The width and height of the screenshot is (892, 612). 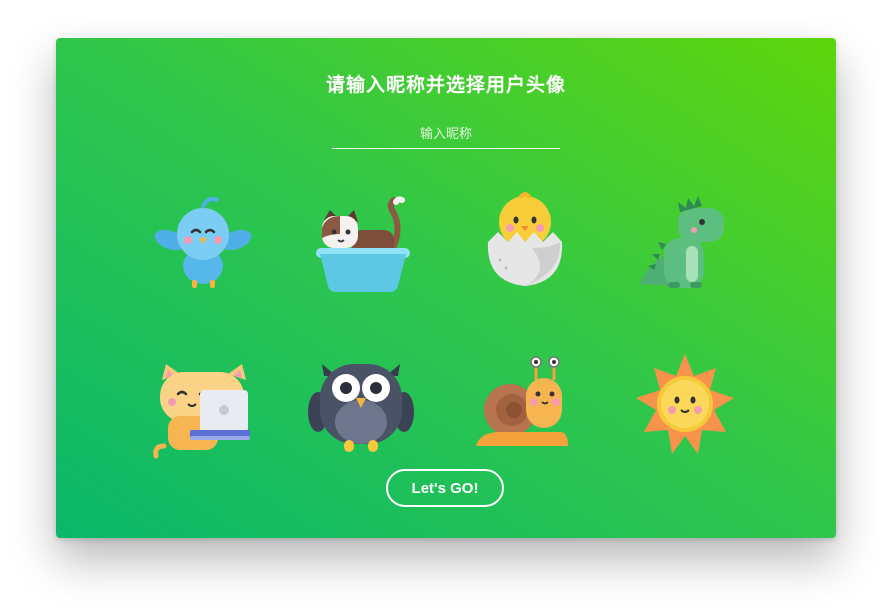 I want to click on avatar-option-snail, so click(x=525, y=405).